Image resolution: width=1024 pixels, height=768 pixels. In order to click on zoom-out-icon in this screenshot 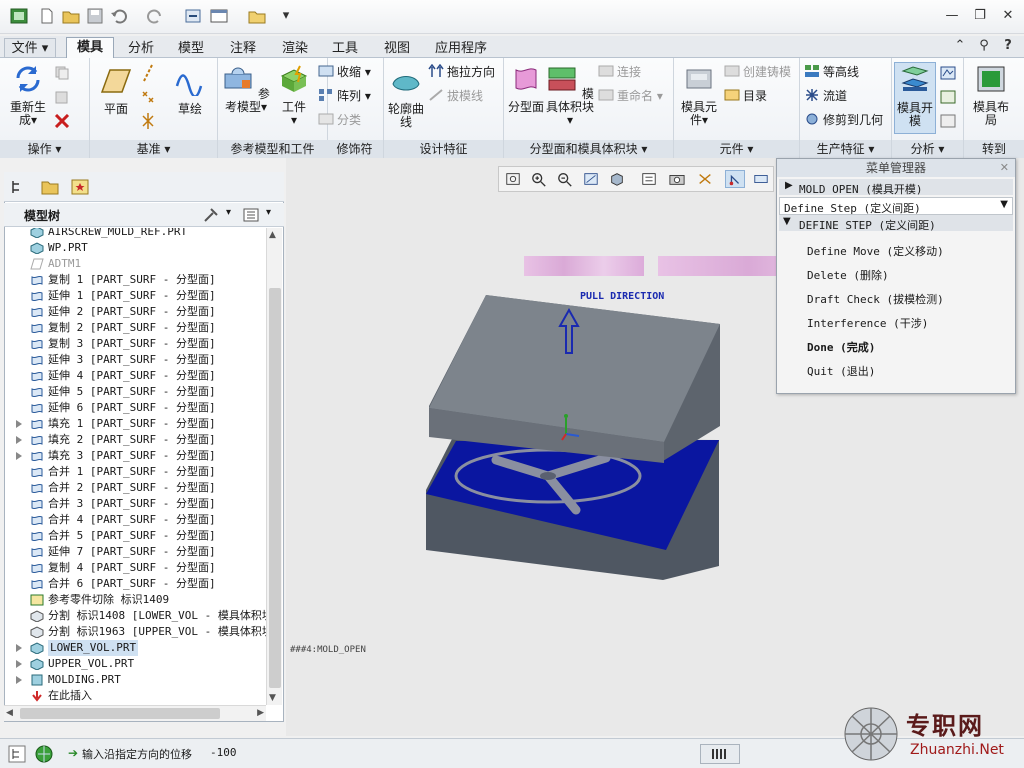, I will do `click(565, 179)`.